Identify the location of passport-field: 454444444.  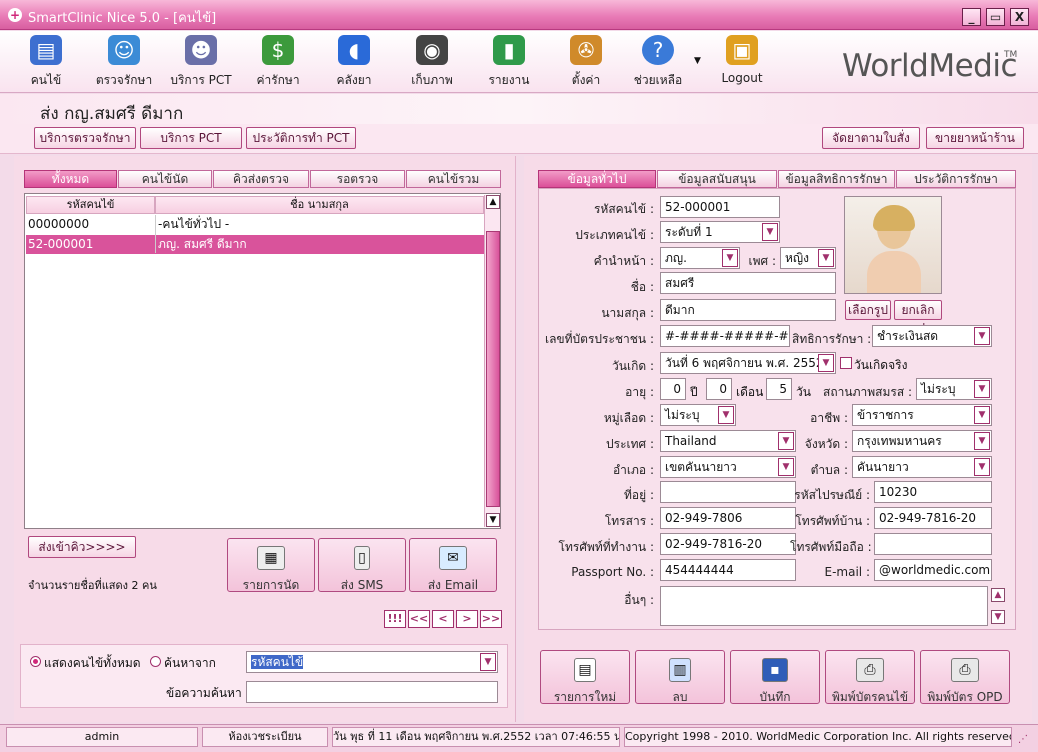
(728, 570).